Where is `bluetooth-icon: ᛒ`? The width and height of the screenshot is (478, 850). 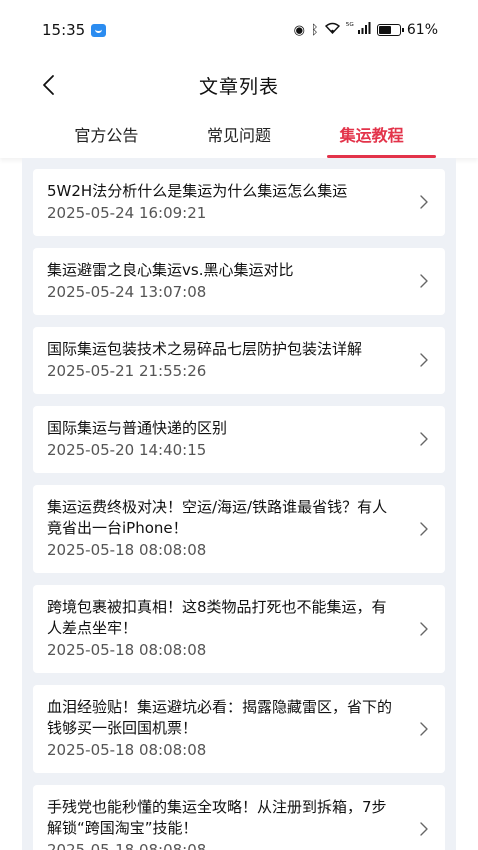 bluetooth-icon: ᛒ is located at coordinates (314, 30).